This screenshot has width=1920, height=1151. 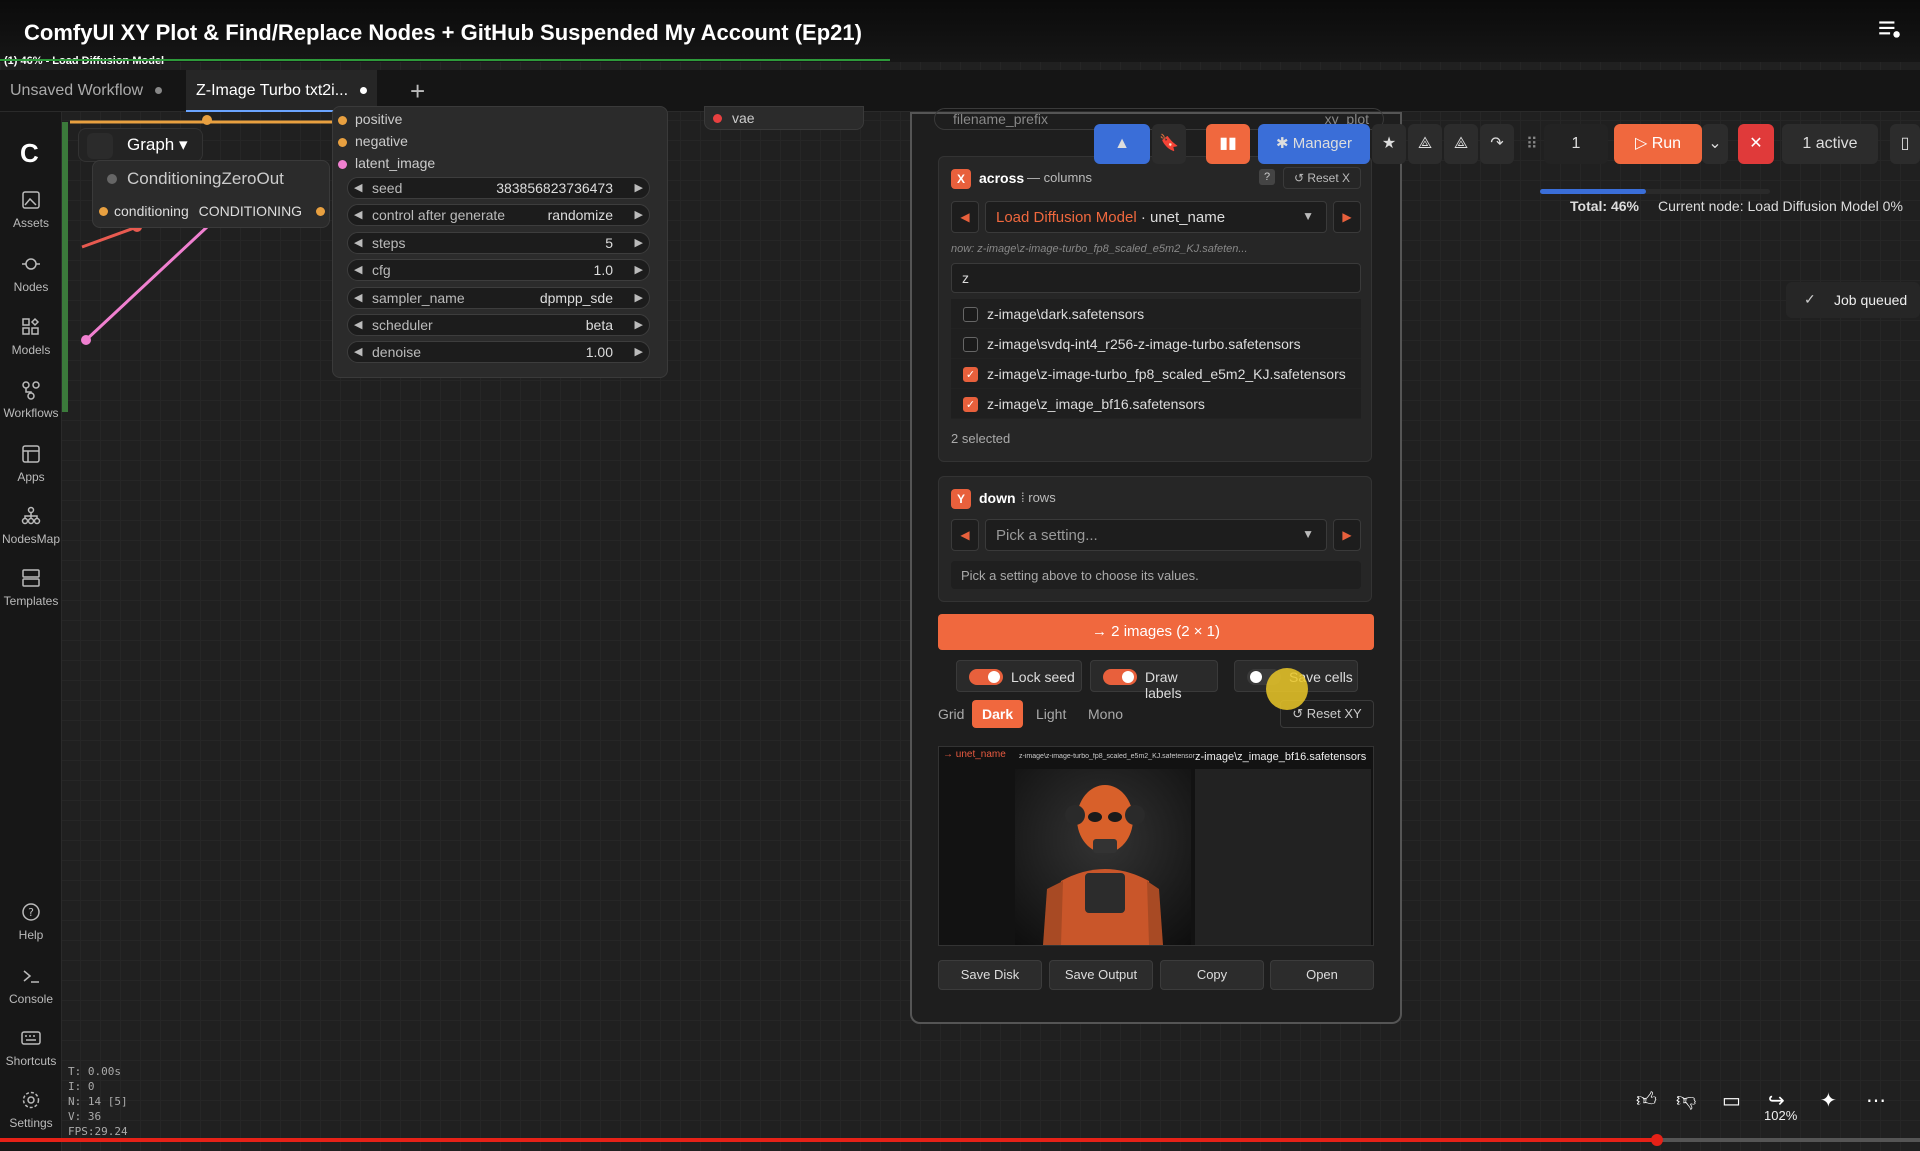 What do you see at coordinates (1657, 1140) in the screenshot?
I see `video-scrubber-handle` at bounding box center [1657, 1140].